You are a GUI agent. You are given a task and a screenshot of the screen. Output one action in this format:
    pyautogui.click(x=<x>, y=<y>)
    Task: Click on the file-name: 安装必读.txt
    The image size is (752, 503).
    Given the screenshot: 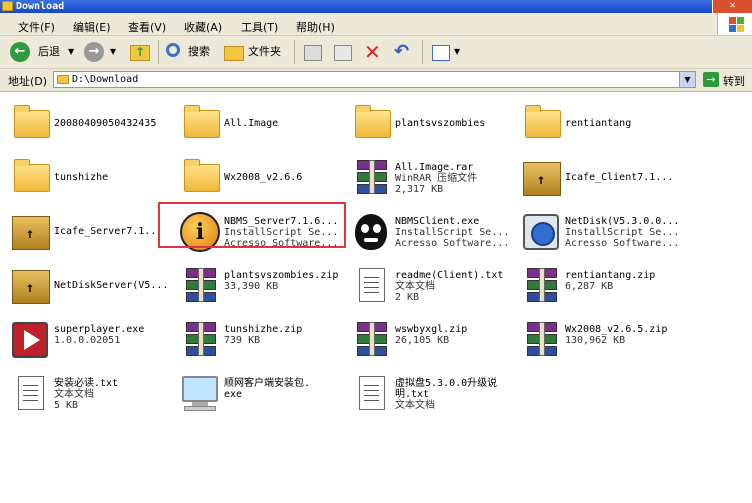 What is the action you would take?
    pyautogui.click(x=86, y=383)
    